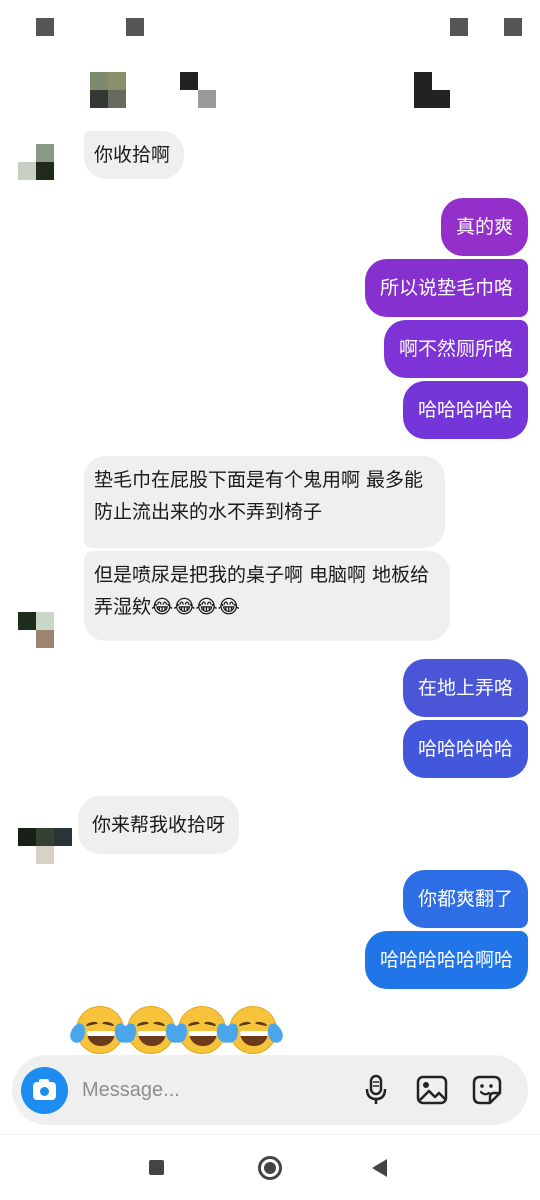 This screenshot has width=540, height=1200. I want to click on message-text: 啊不然厕所咯, so click(455, 349).